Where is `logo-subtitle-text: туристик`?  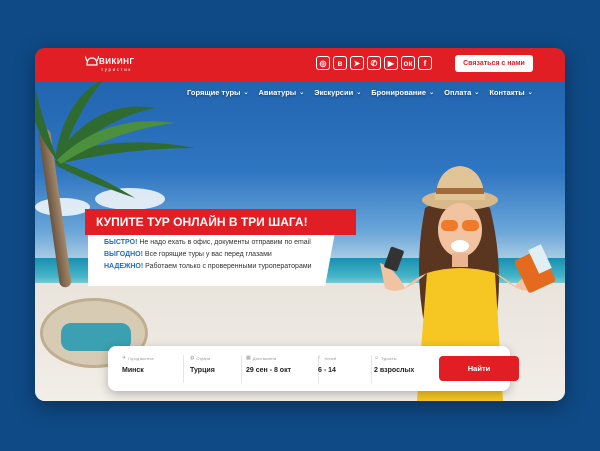 logo-subtitle-text: туристик is located at coordinates (116, 69).